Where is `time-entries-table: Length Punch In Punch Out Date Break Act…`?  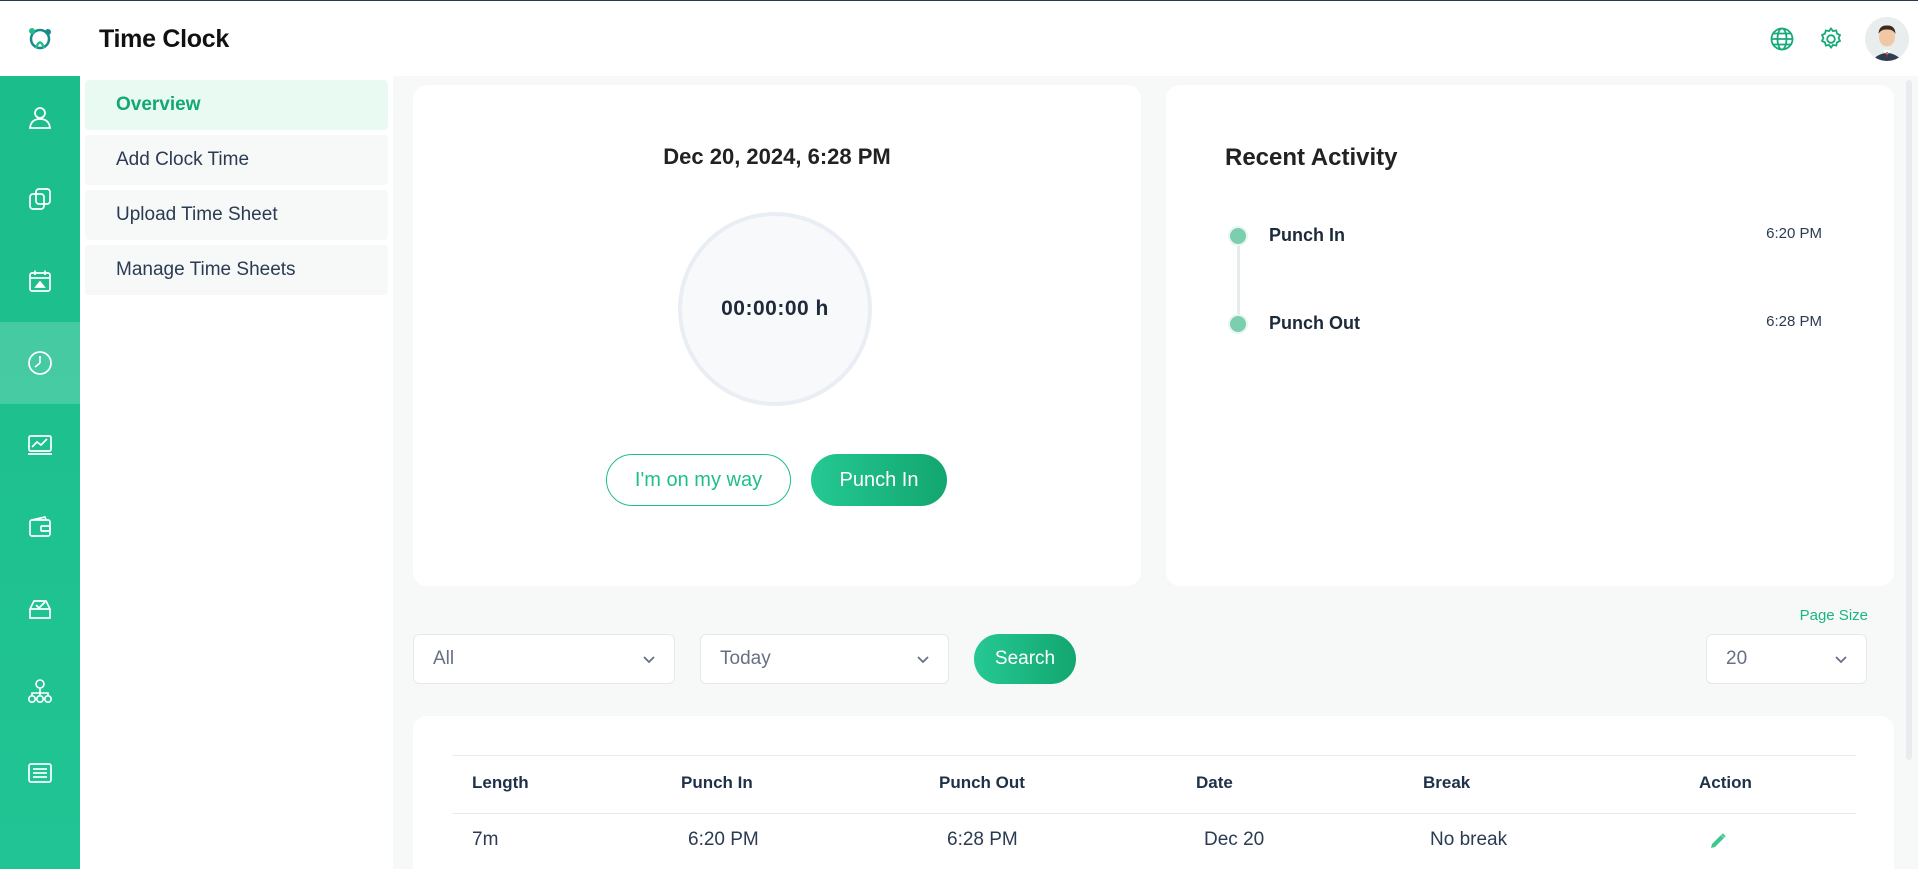 time-entries-table: Length Punch In Punch Out Date Break Act… is located at coordinates (1153, 792).